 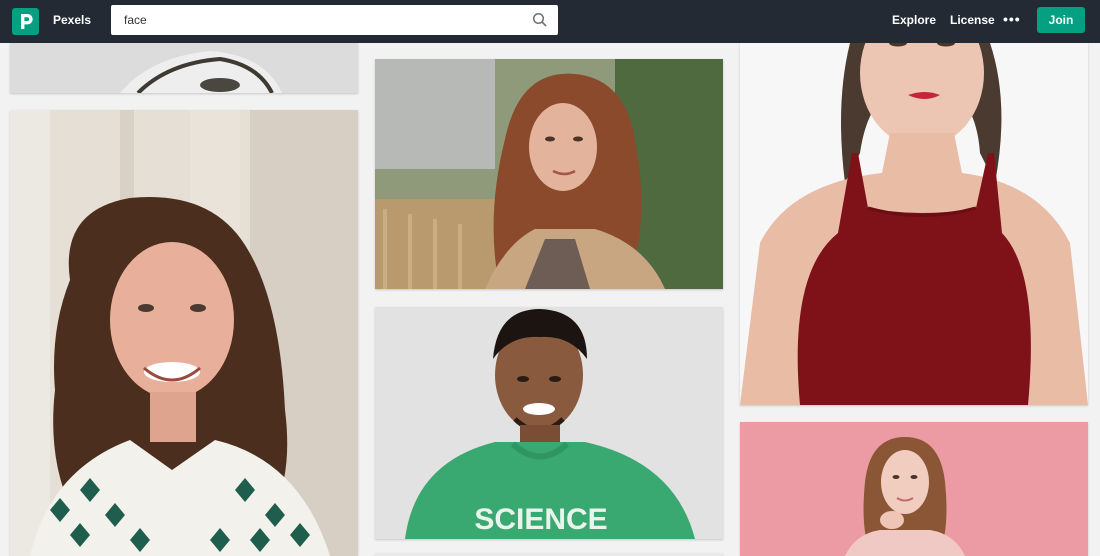 I want to click on nav-explore-link: Explore, so click(x=914, y=20).